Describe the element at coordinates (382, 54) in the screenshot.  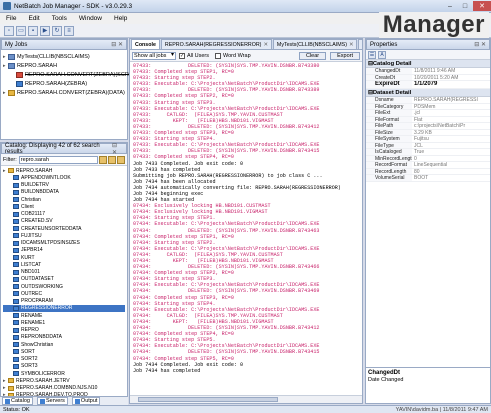
I see `alphabetical-icon: A` at that location.